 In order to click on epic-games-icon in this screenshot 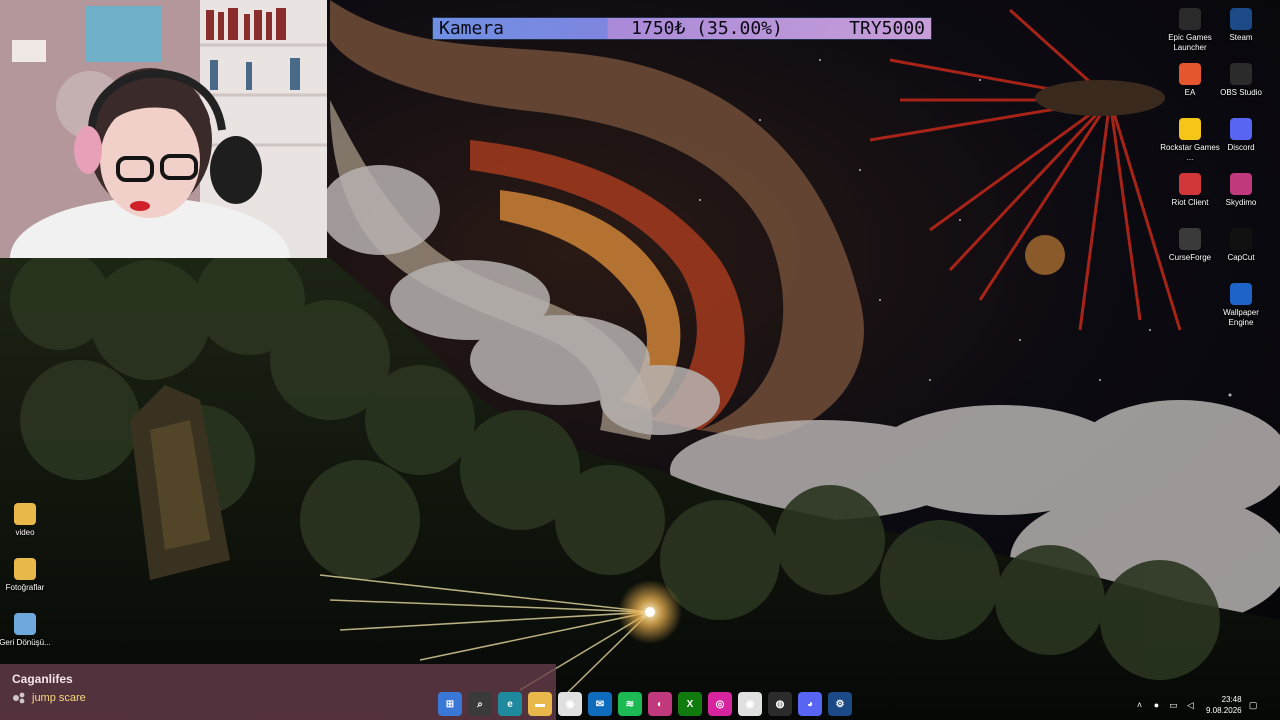, I will do `click(1190, 19)`.